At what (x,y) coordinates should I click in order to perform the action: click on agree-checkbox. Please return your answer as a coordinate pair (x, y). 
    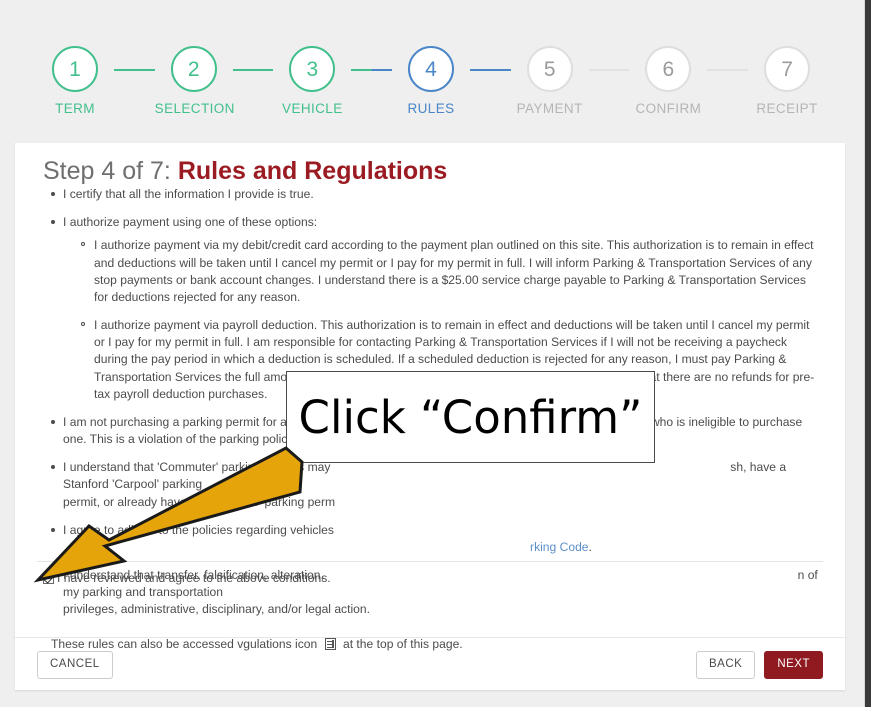
    Looking at the image, I should click on (48, 578).